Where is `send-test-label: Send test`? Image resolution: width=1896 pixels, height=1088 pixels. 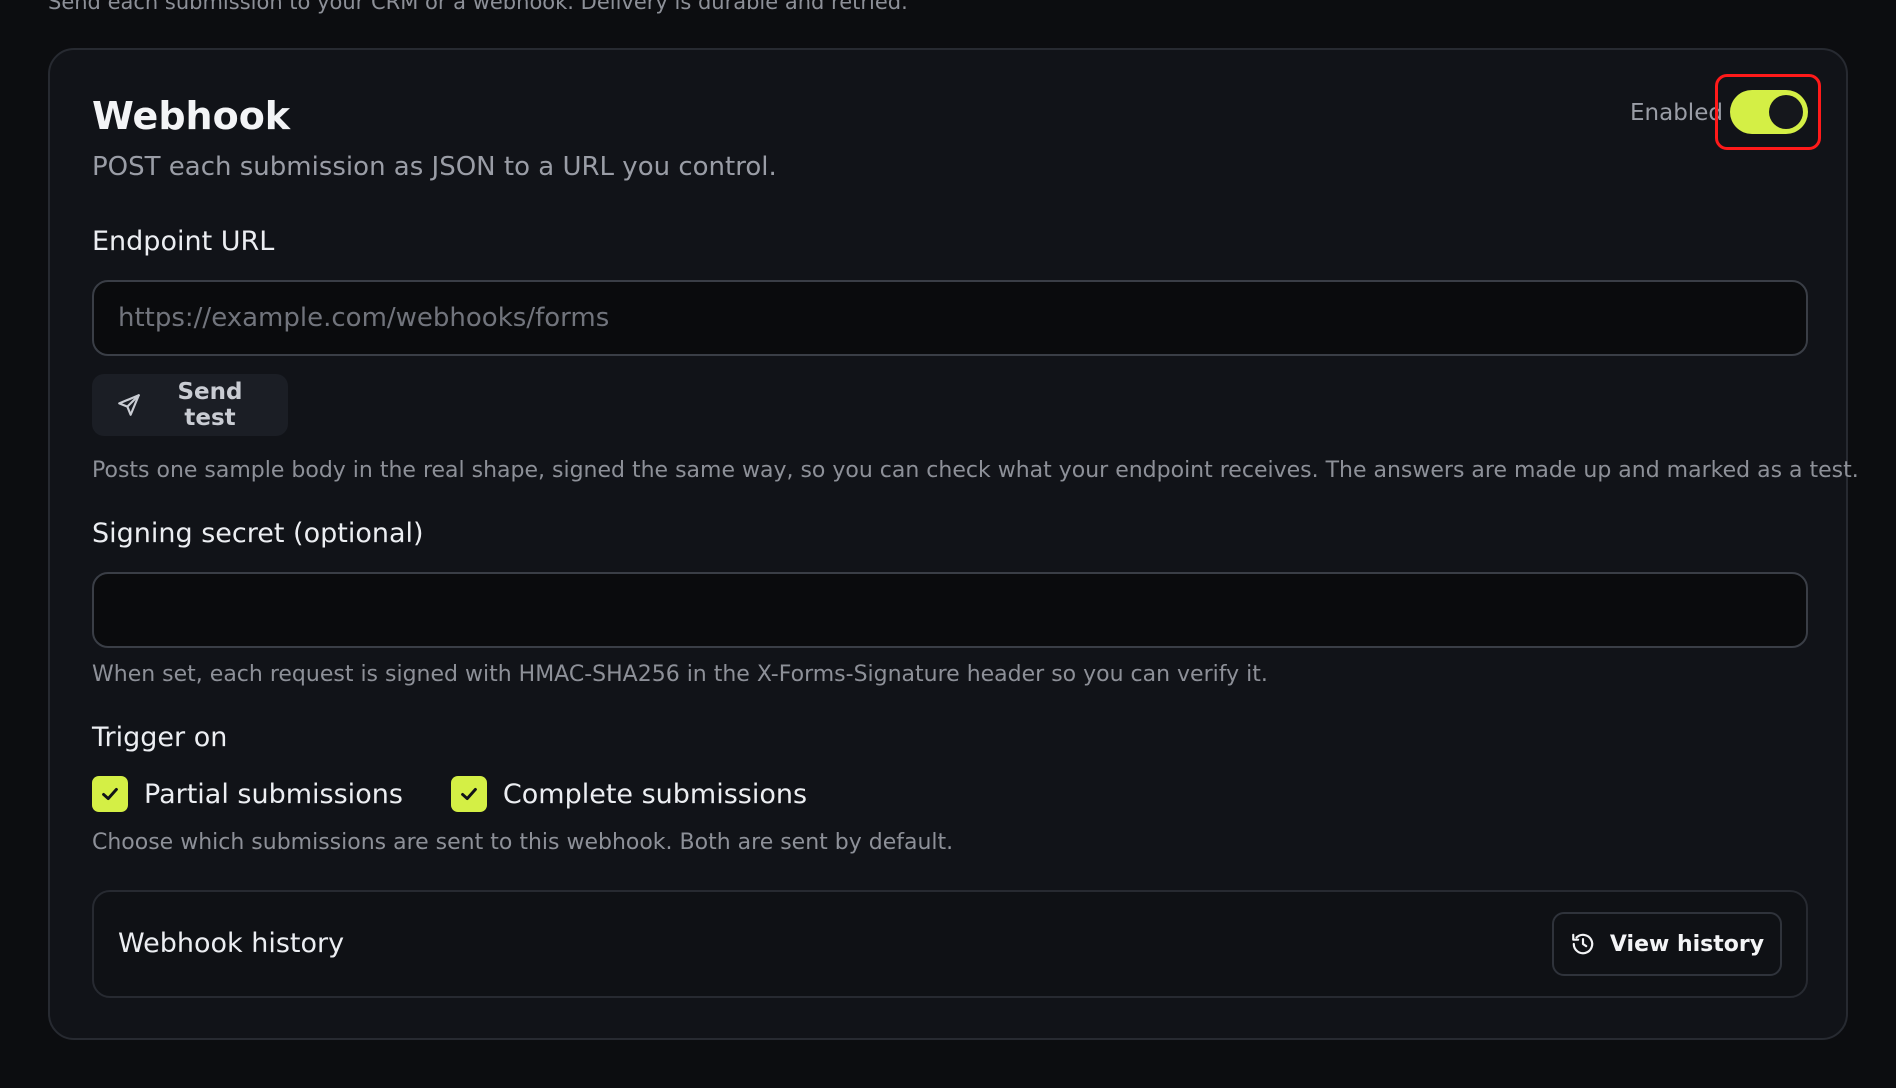
send-test-label: Send test is located at coordinates (210, 405).